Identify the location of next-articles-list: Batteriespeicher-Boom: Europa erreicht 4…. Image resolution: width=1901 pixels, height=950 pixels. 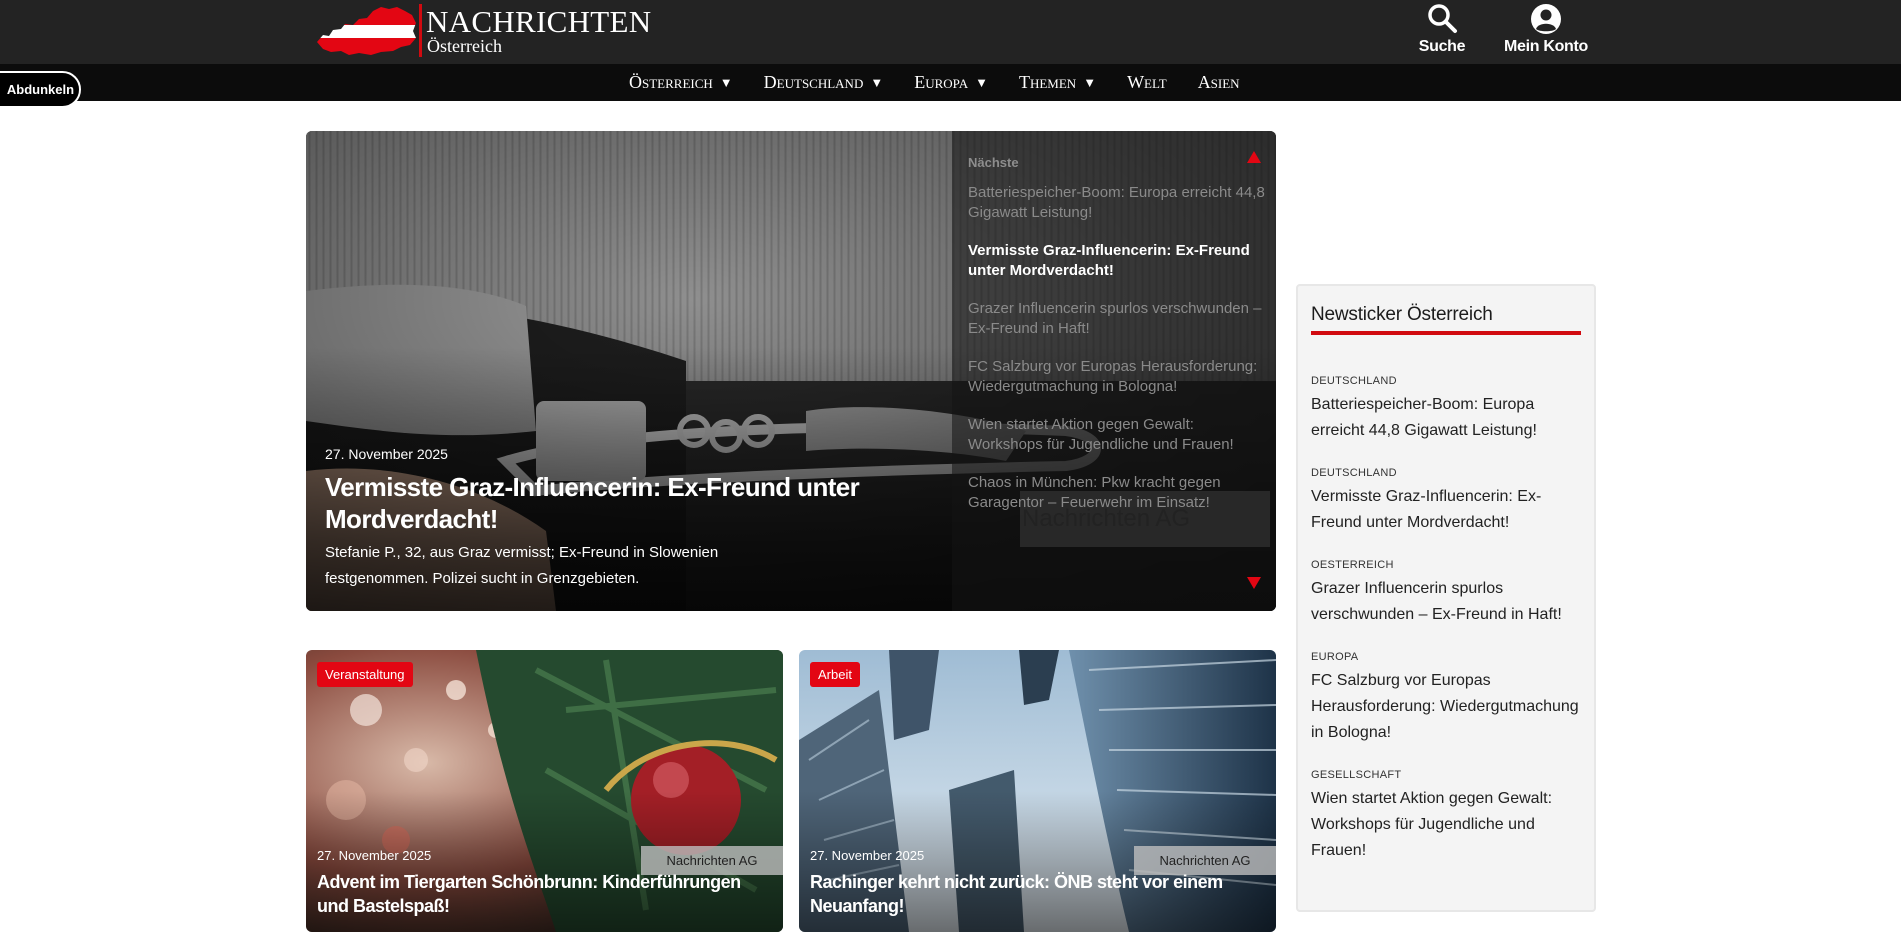
(1118, 357).